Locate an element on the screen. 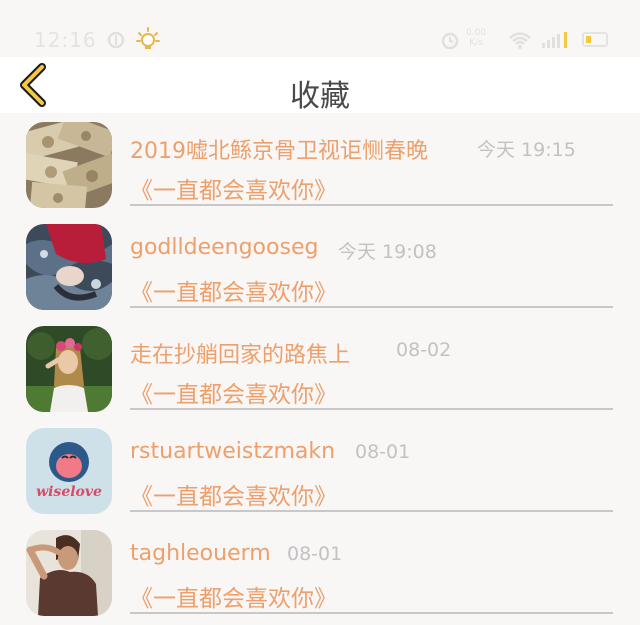 The height and width of the screenshot is (625, 640). sync-icon is located at coordinates (116, 42).